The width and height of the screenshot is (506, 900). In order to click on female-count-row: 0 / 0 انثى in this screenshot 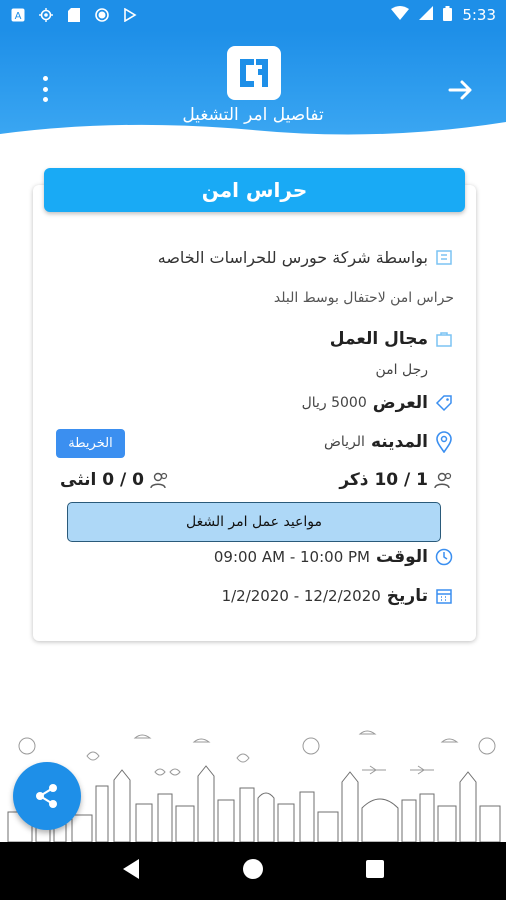, I will do `click(115, 480)`.